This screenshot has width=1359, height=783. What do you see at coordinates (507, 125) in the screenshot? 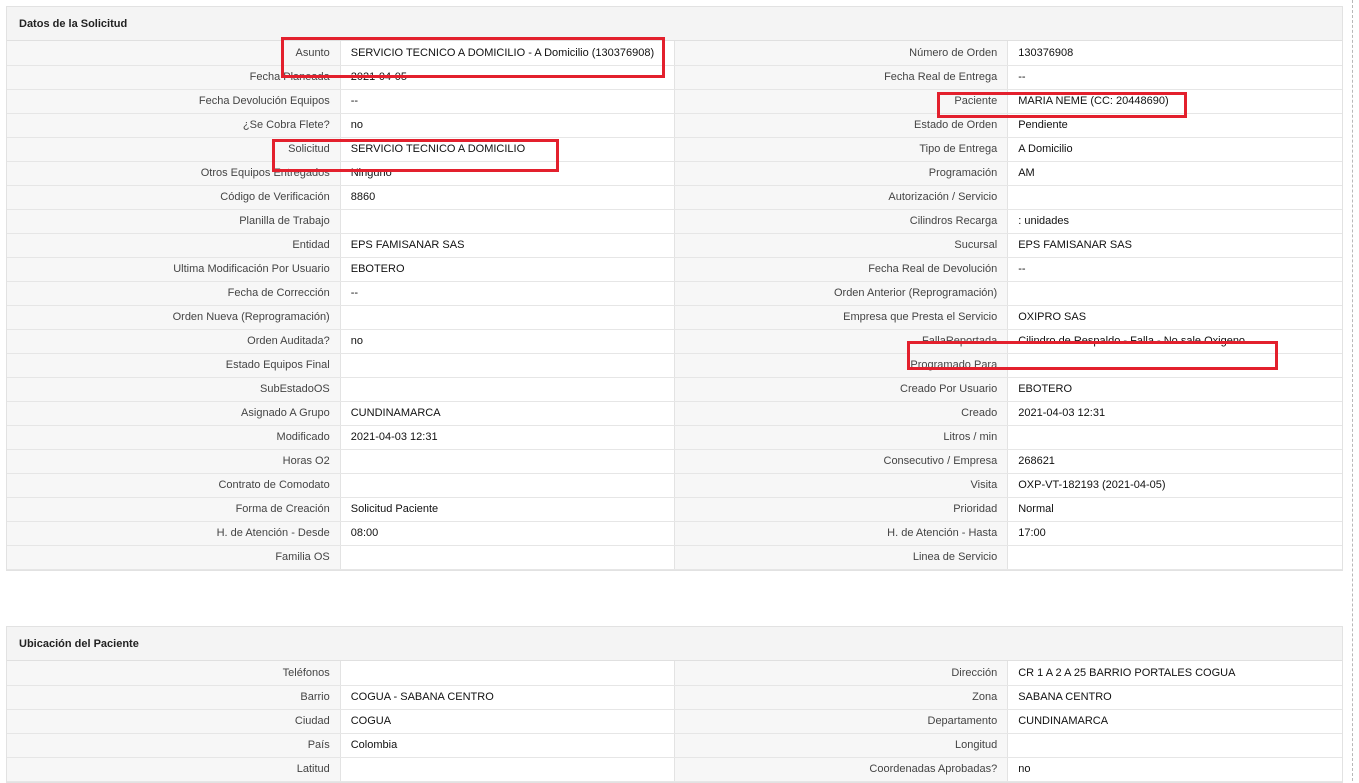
I see `field-value-se-cobra-flete: no` at bounding box center [507, 125].